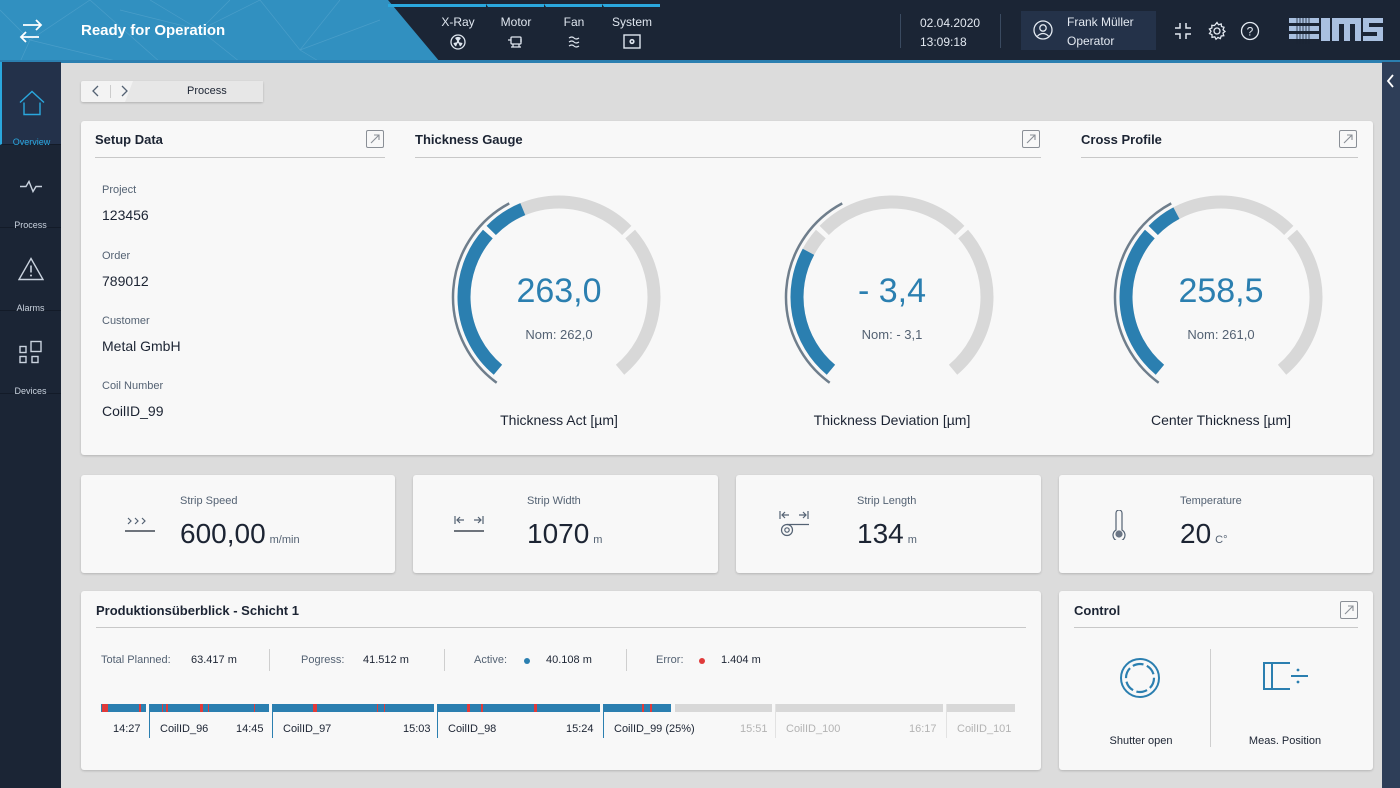  What do you see at coordinates (1221, 540) in the screenshot?
I see `metric-unit: C°` at bounding box center [1221, 540].